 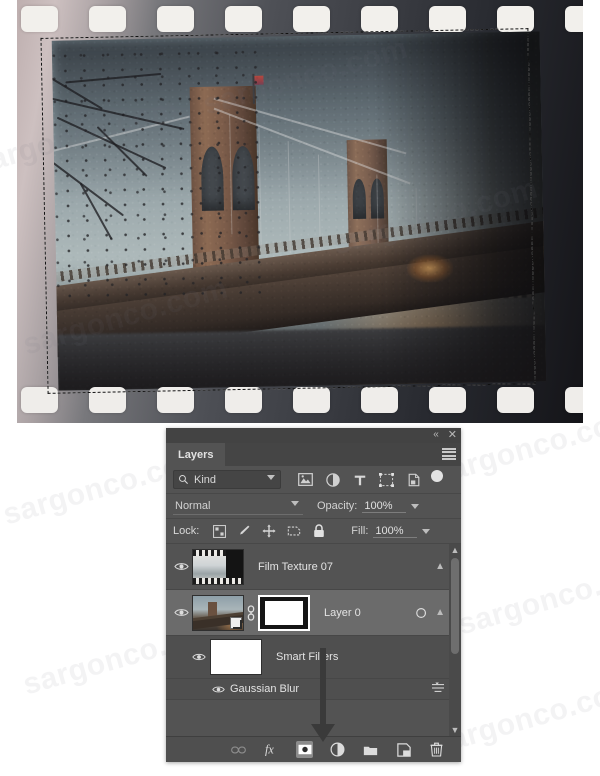 I want to click on layer-name-label: Layer 0, so click(x=342, y=613).